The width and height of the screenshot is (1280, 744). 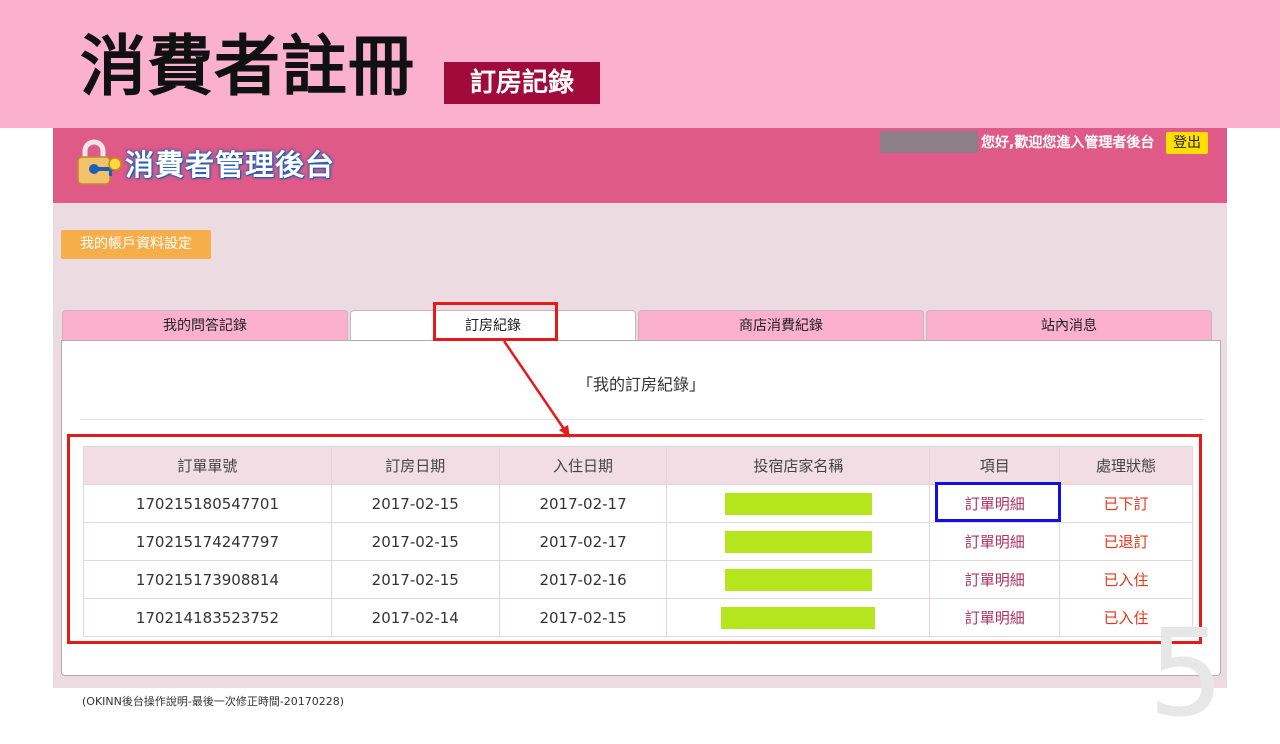 I want to click on tab-qa-records: 我的問答記錄, so click(x=205, y=325).